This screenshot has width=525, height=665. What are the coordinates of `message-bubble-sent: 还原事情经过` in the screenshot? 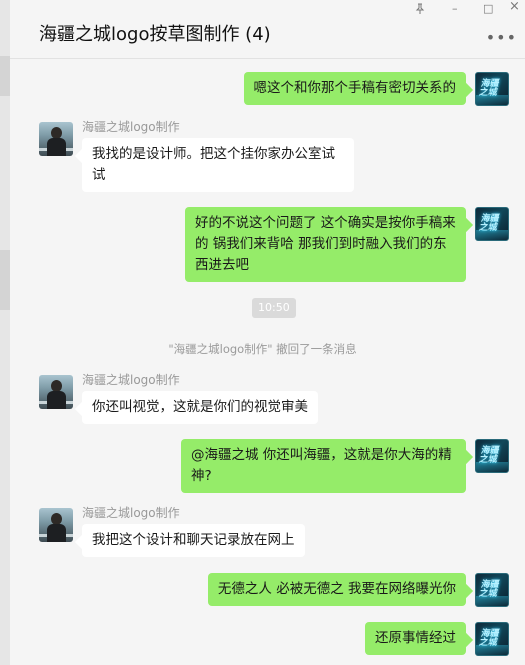 It's located at (415, 638).